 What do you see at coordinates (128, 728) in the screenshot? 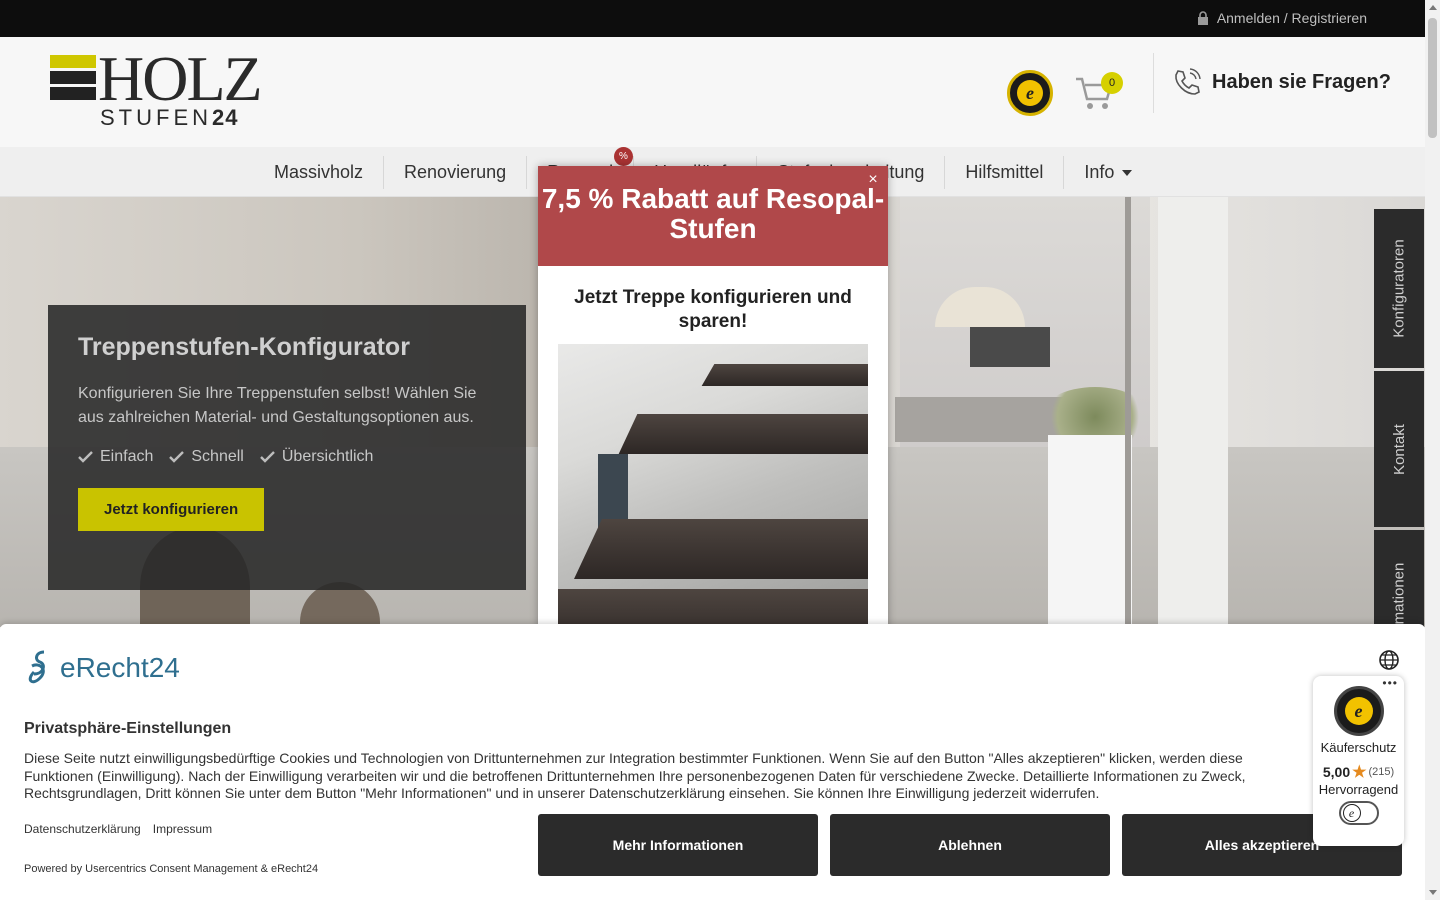
I see `consent-heading: Privatsphäre-Einstellungen` at bounding box center [128, 728].